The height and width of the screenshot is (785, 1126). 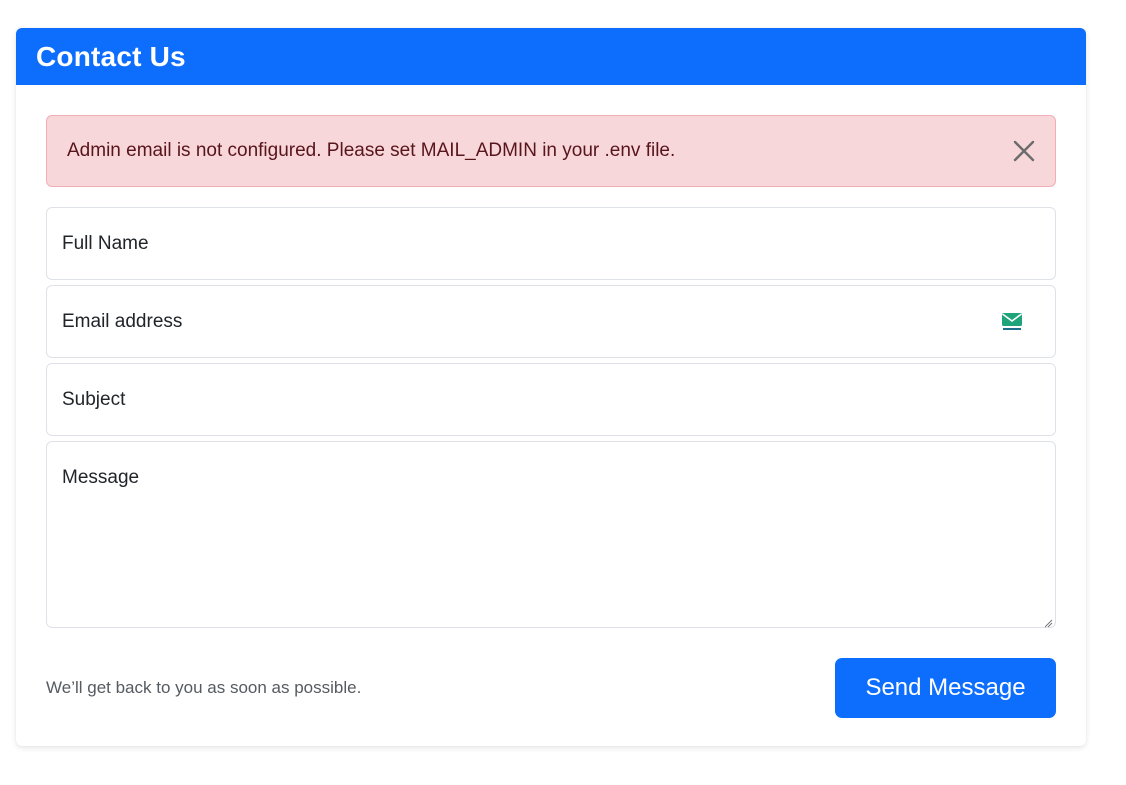 What do you see at coordinates (122, 321) in the screenshot?
I see `email-label: Email address` at bounding box center [122, 321].